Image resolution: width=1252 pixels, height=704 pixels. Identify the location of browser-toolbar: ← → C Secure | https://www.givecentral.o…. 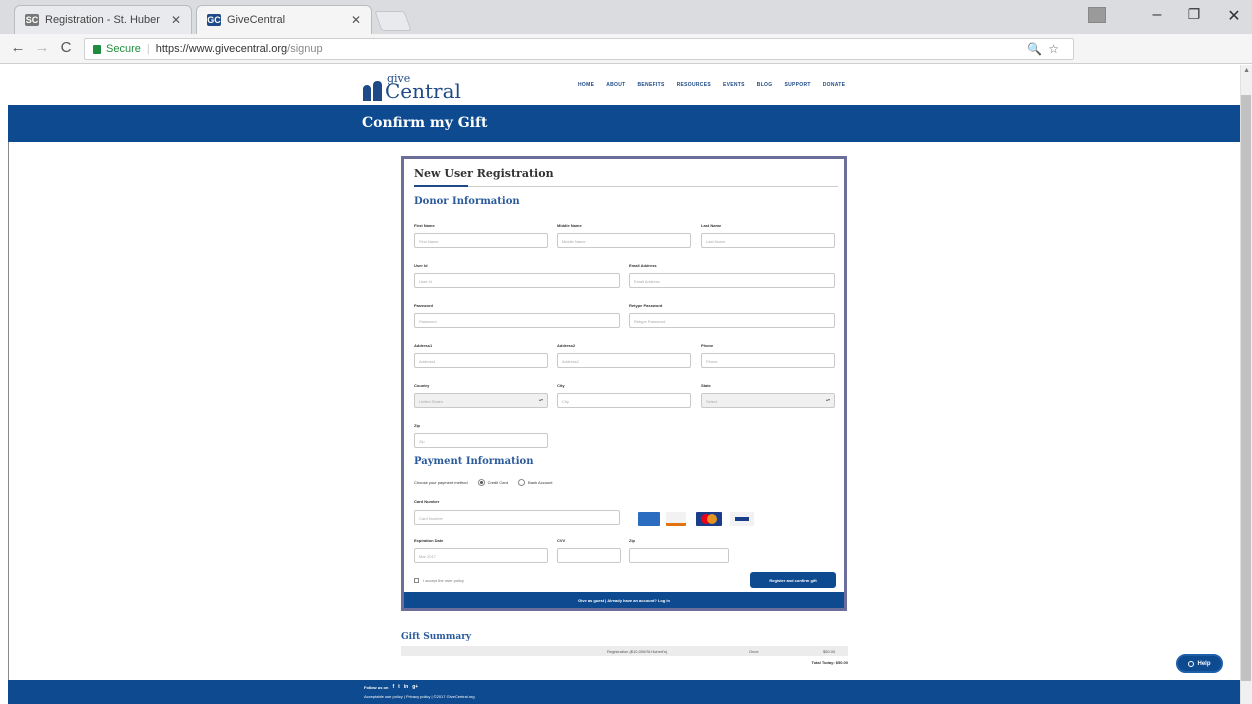
(626, 61).